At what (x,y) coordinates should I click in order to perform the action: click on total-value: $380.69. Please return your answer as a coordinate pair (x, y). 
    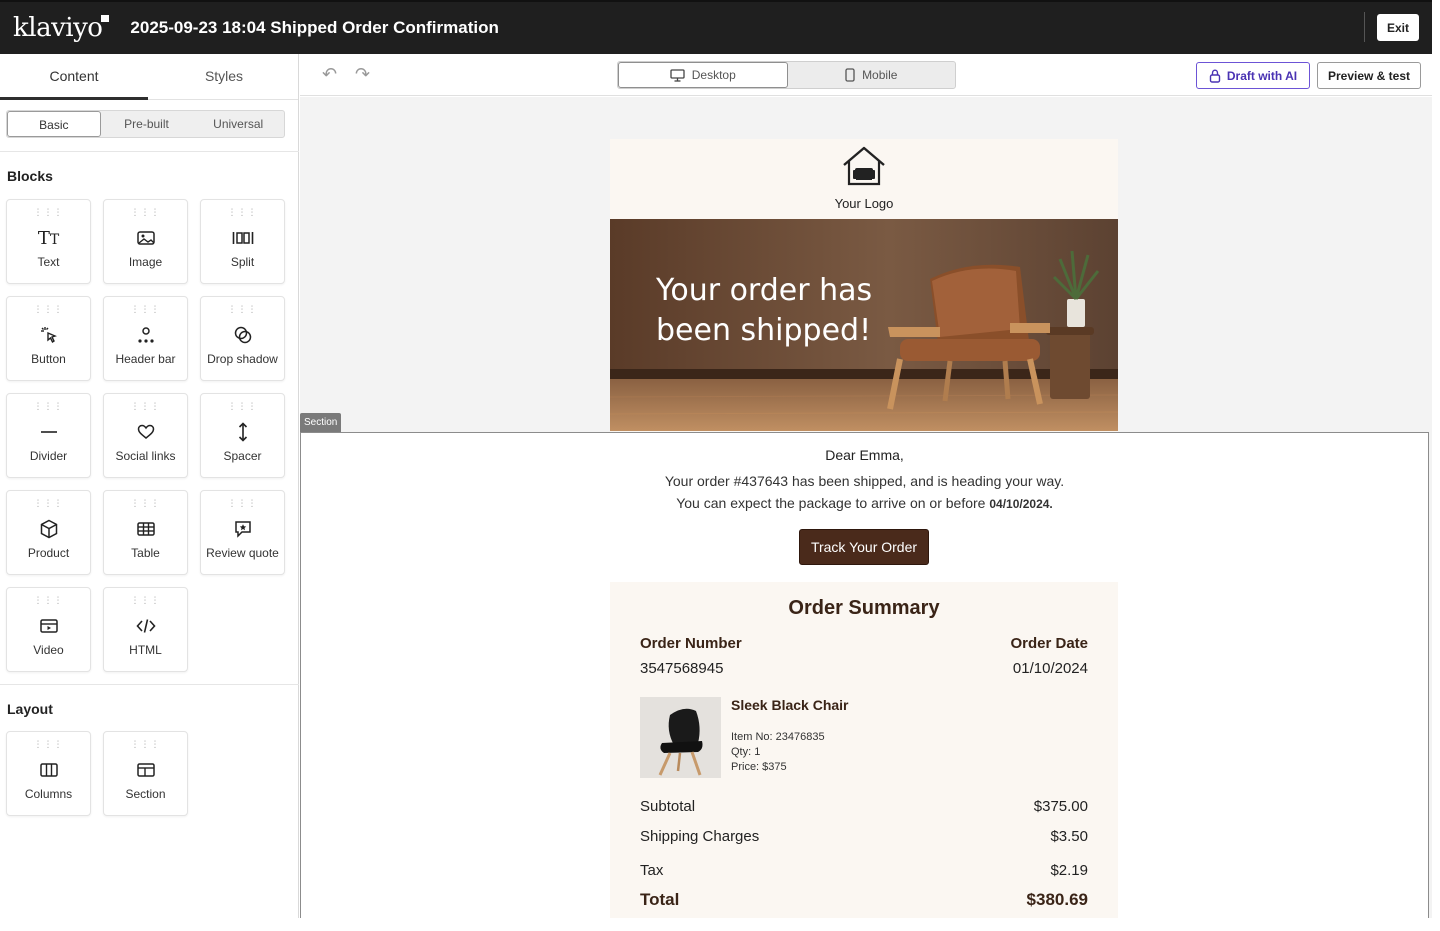
    Looking at the image, I should click on (1057, 899).